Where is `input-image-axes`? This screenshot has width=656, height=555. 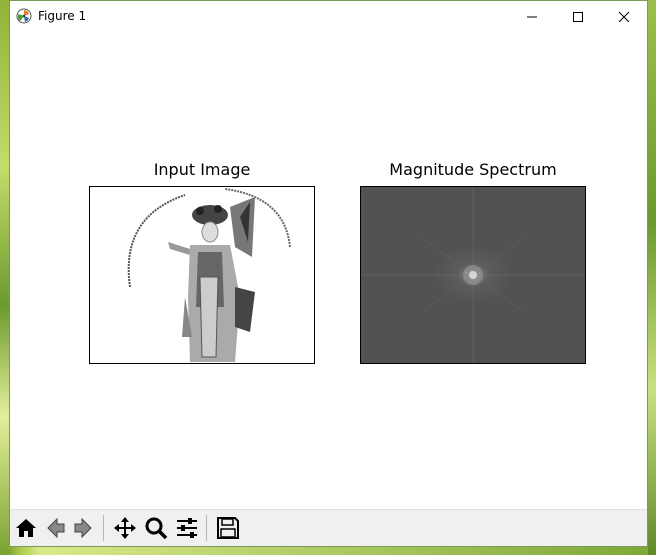
input-image-axes is located at coordinates (202, 275).